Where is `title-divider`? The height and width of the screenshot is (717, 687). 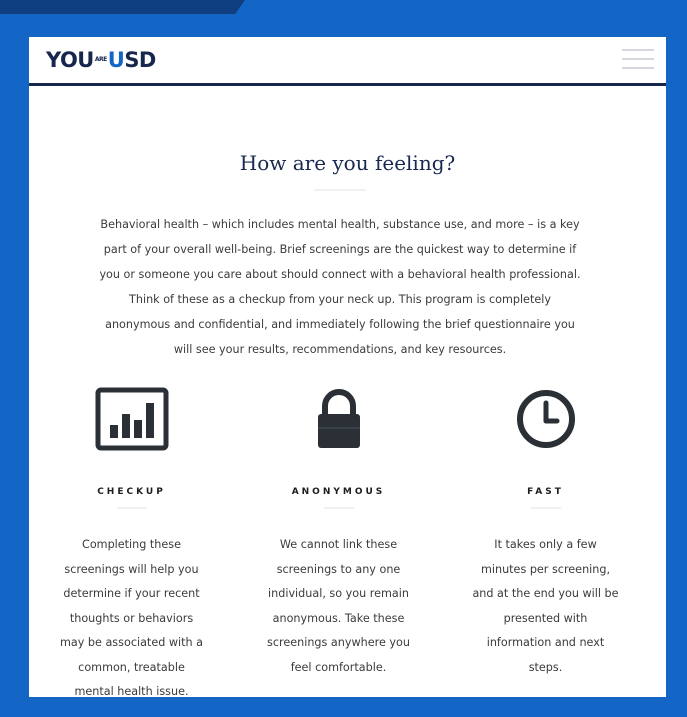
title-divider is located at coordinates (340, 190).